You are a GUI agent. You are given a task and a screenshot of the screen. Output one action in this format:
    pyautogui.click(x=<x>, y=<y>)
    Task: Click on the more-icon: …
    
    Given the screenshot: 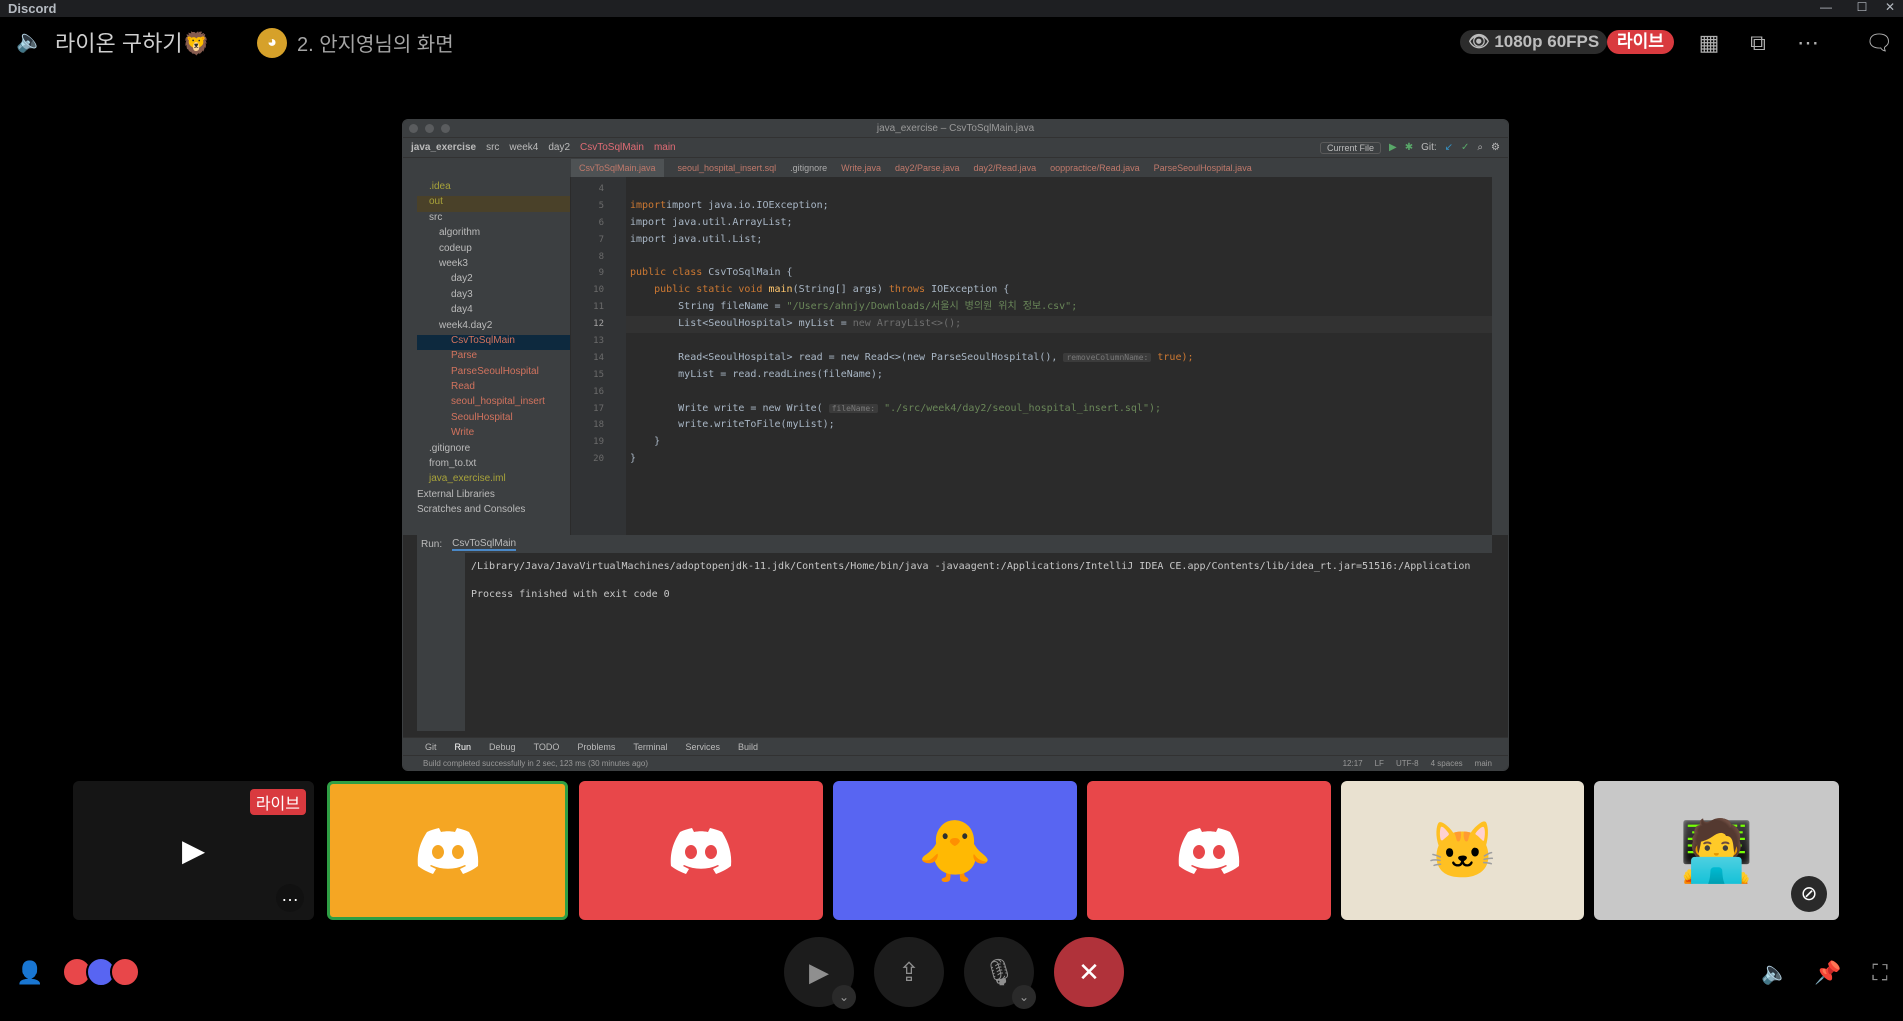 What is the action you would take?
    pyautogui.click(x=290, y=898)
    